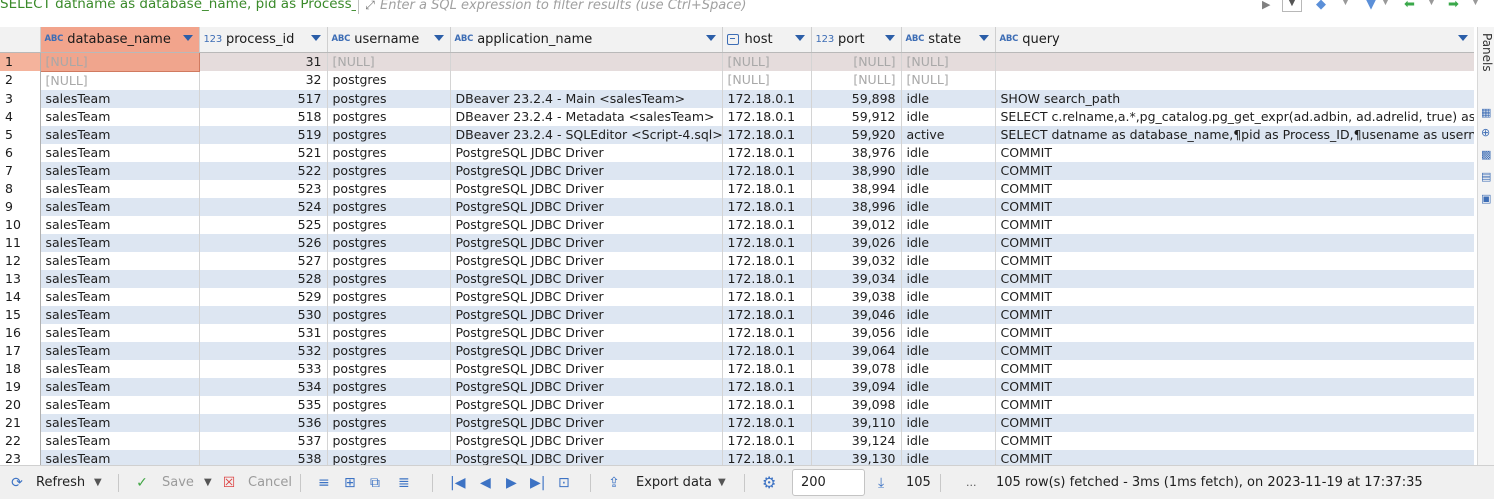 The image size is (1494, 499). Describe the element at coordinates (375, 482) in the screenshot. I see `copy-row-icon: ⧉` at that location.